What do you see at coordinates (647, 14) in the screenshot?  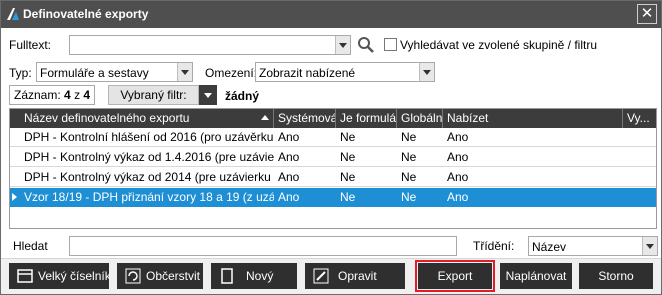 I see `close-icon: ✕` at bounding box center [647, 14].